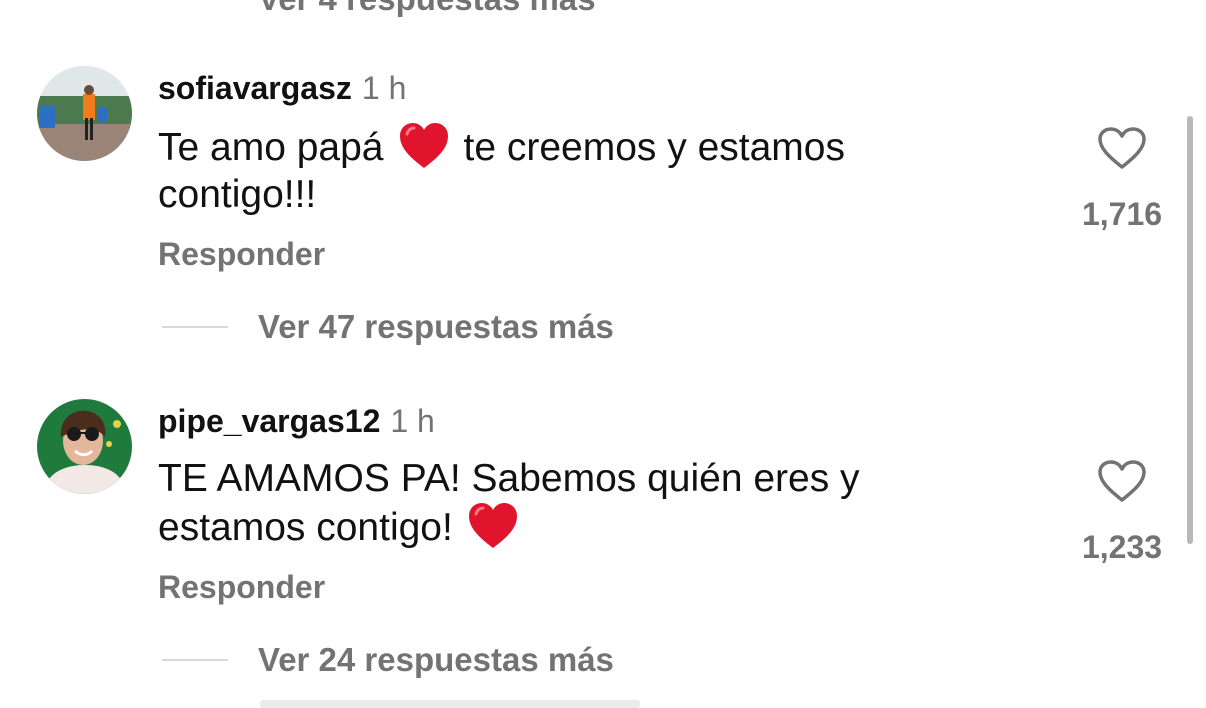 Image resolution: width=1206 pixels, height=708 pixels. I want to click on view-more-label: Ver 4 respuestas más, so click(427, 9).